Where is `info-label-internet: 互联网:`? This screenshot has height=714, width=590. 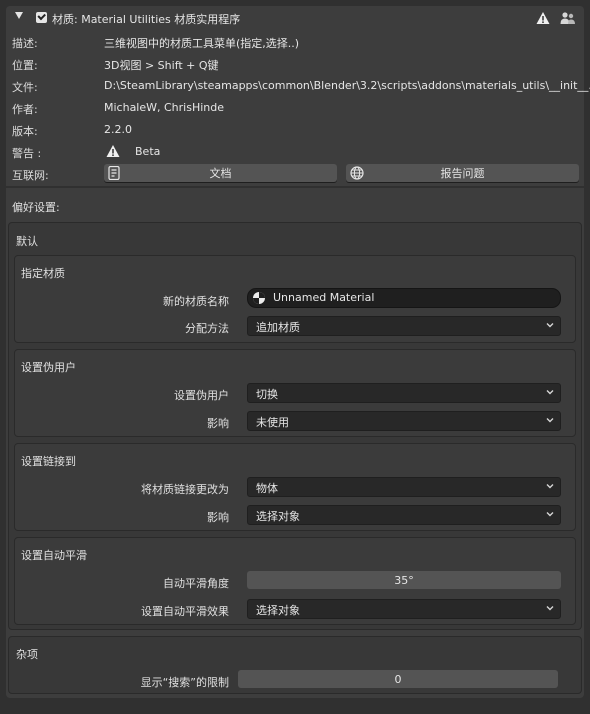 info-label-internet: 互联网: is located at coordinates (30, 175).